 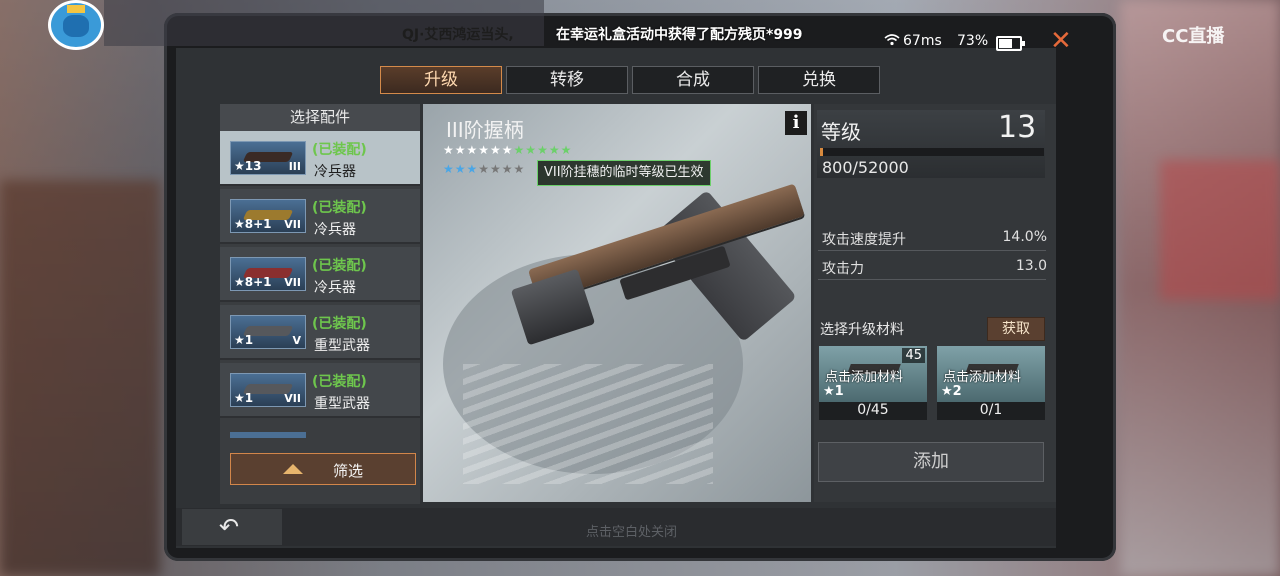 What do you see at coordinates (1193, 36) in the screenshot?
I see `cc-live-logo: CC直播` at bounding box center [1193, 36].